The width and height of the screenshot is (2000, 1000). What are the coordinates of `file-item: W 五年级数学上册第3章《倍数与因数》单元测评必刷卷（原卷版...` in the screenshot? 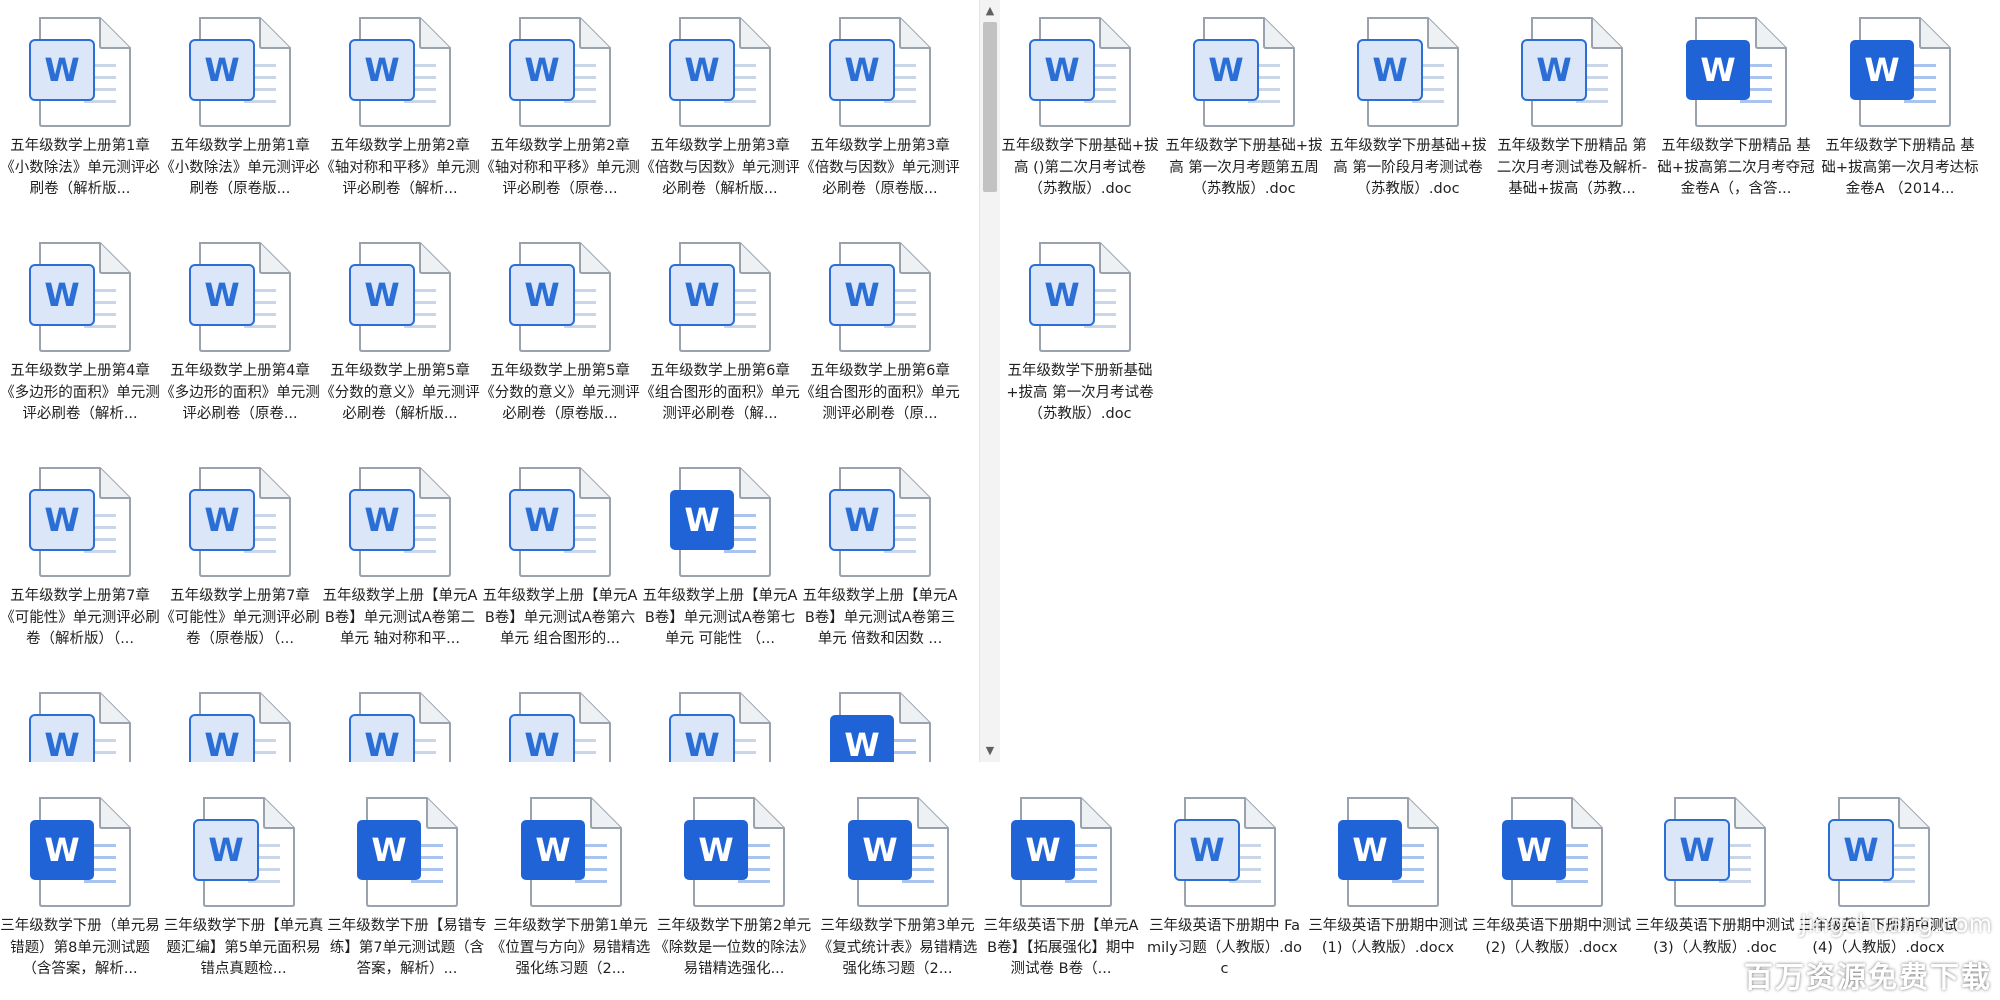 It's located at (880, 111).